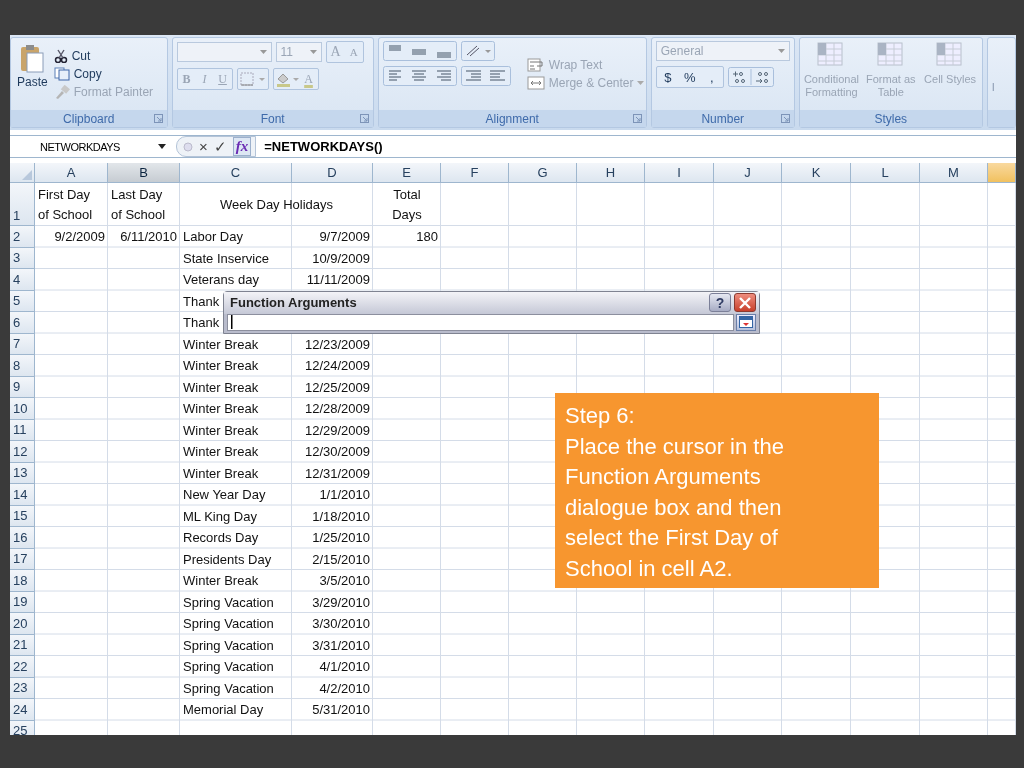 Image resolution: width=1024 pixels, height=768 pixels. Describe the element at coordinates (22, 452) in the screenshot. I see `row-header: 12` at that location.